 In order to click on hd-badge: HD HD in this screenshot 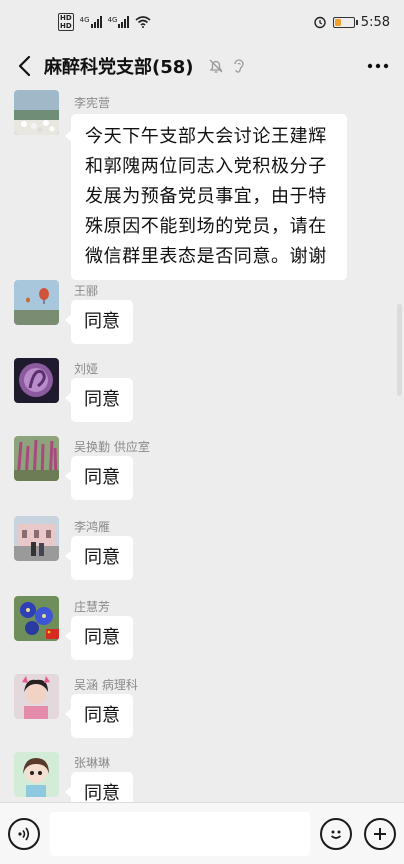, I will do `click(66, 22)`.